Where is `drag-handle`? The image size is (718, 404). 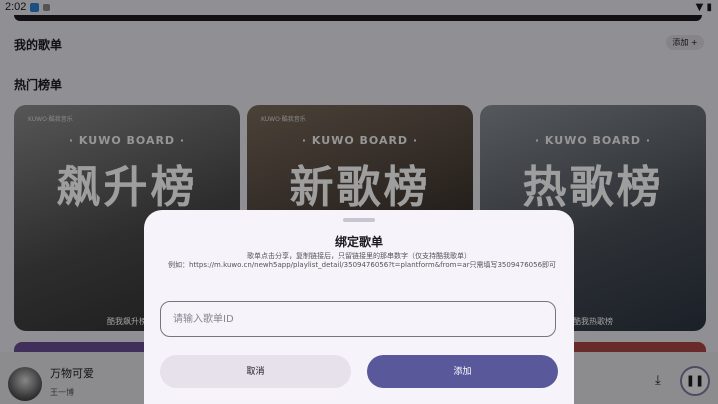 drag-handle is located at coordinates (359, 220).